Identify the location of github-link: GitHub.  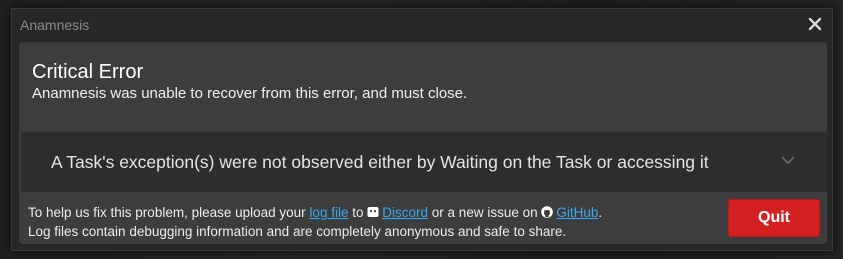
(569, 212).